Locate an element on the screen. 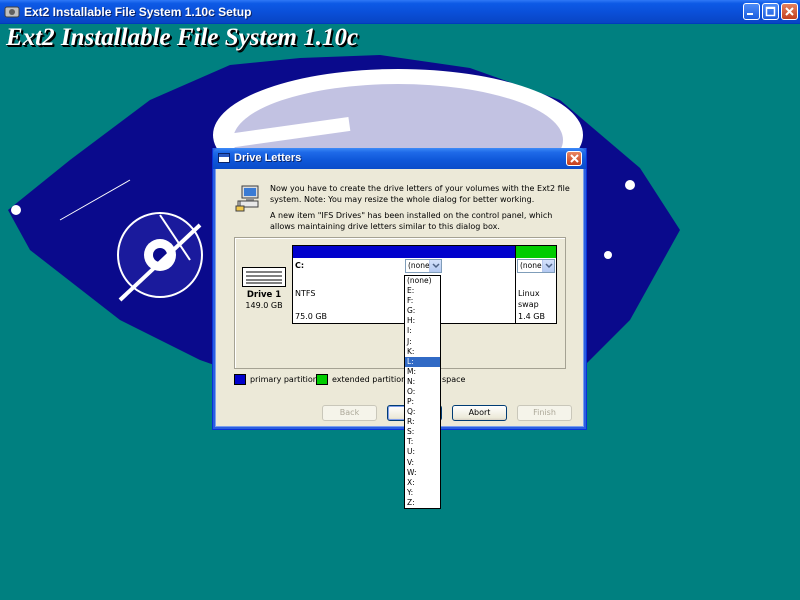 This screenshot has width=800, height=600. dropdown-option: E: is located at coordinates (422, 291).